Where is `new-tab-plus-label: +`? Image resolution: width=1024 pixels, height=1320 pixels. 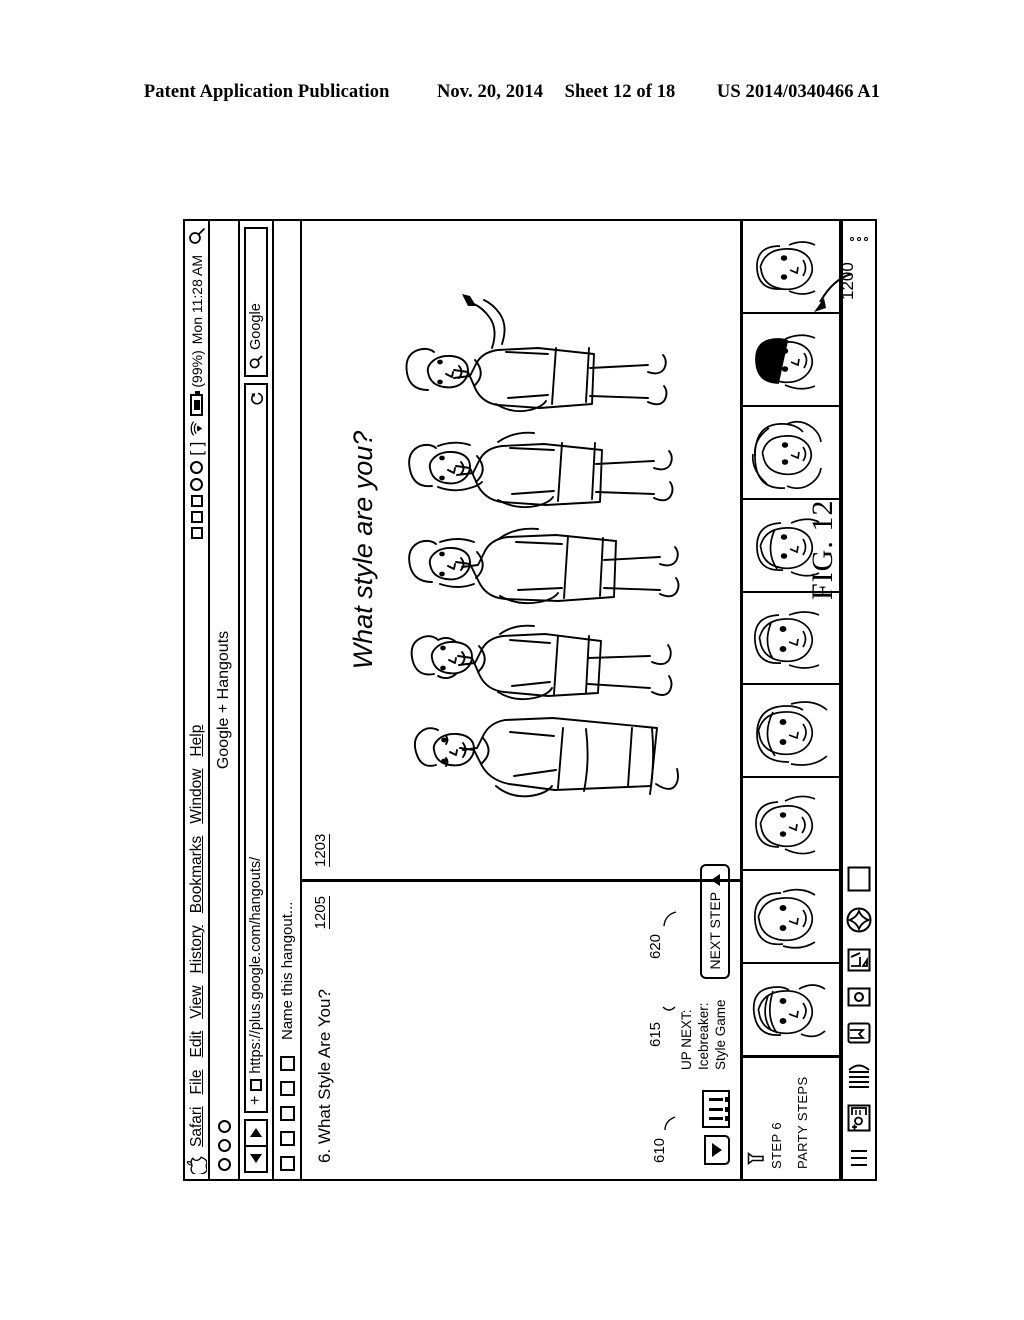
new-tab-plus-label: + is located at coordinates (255, 1100).